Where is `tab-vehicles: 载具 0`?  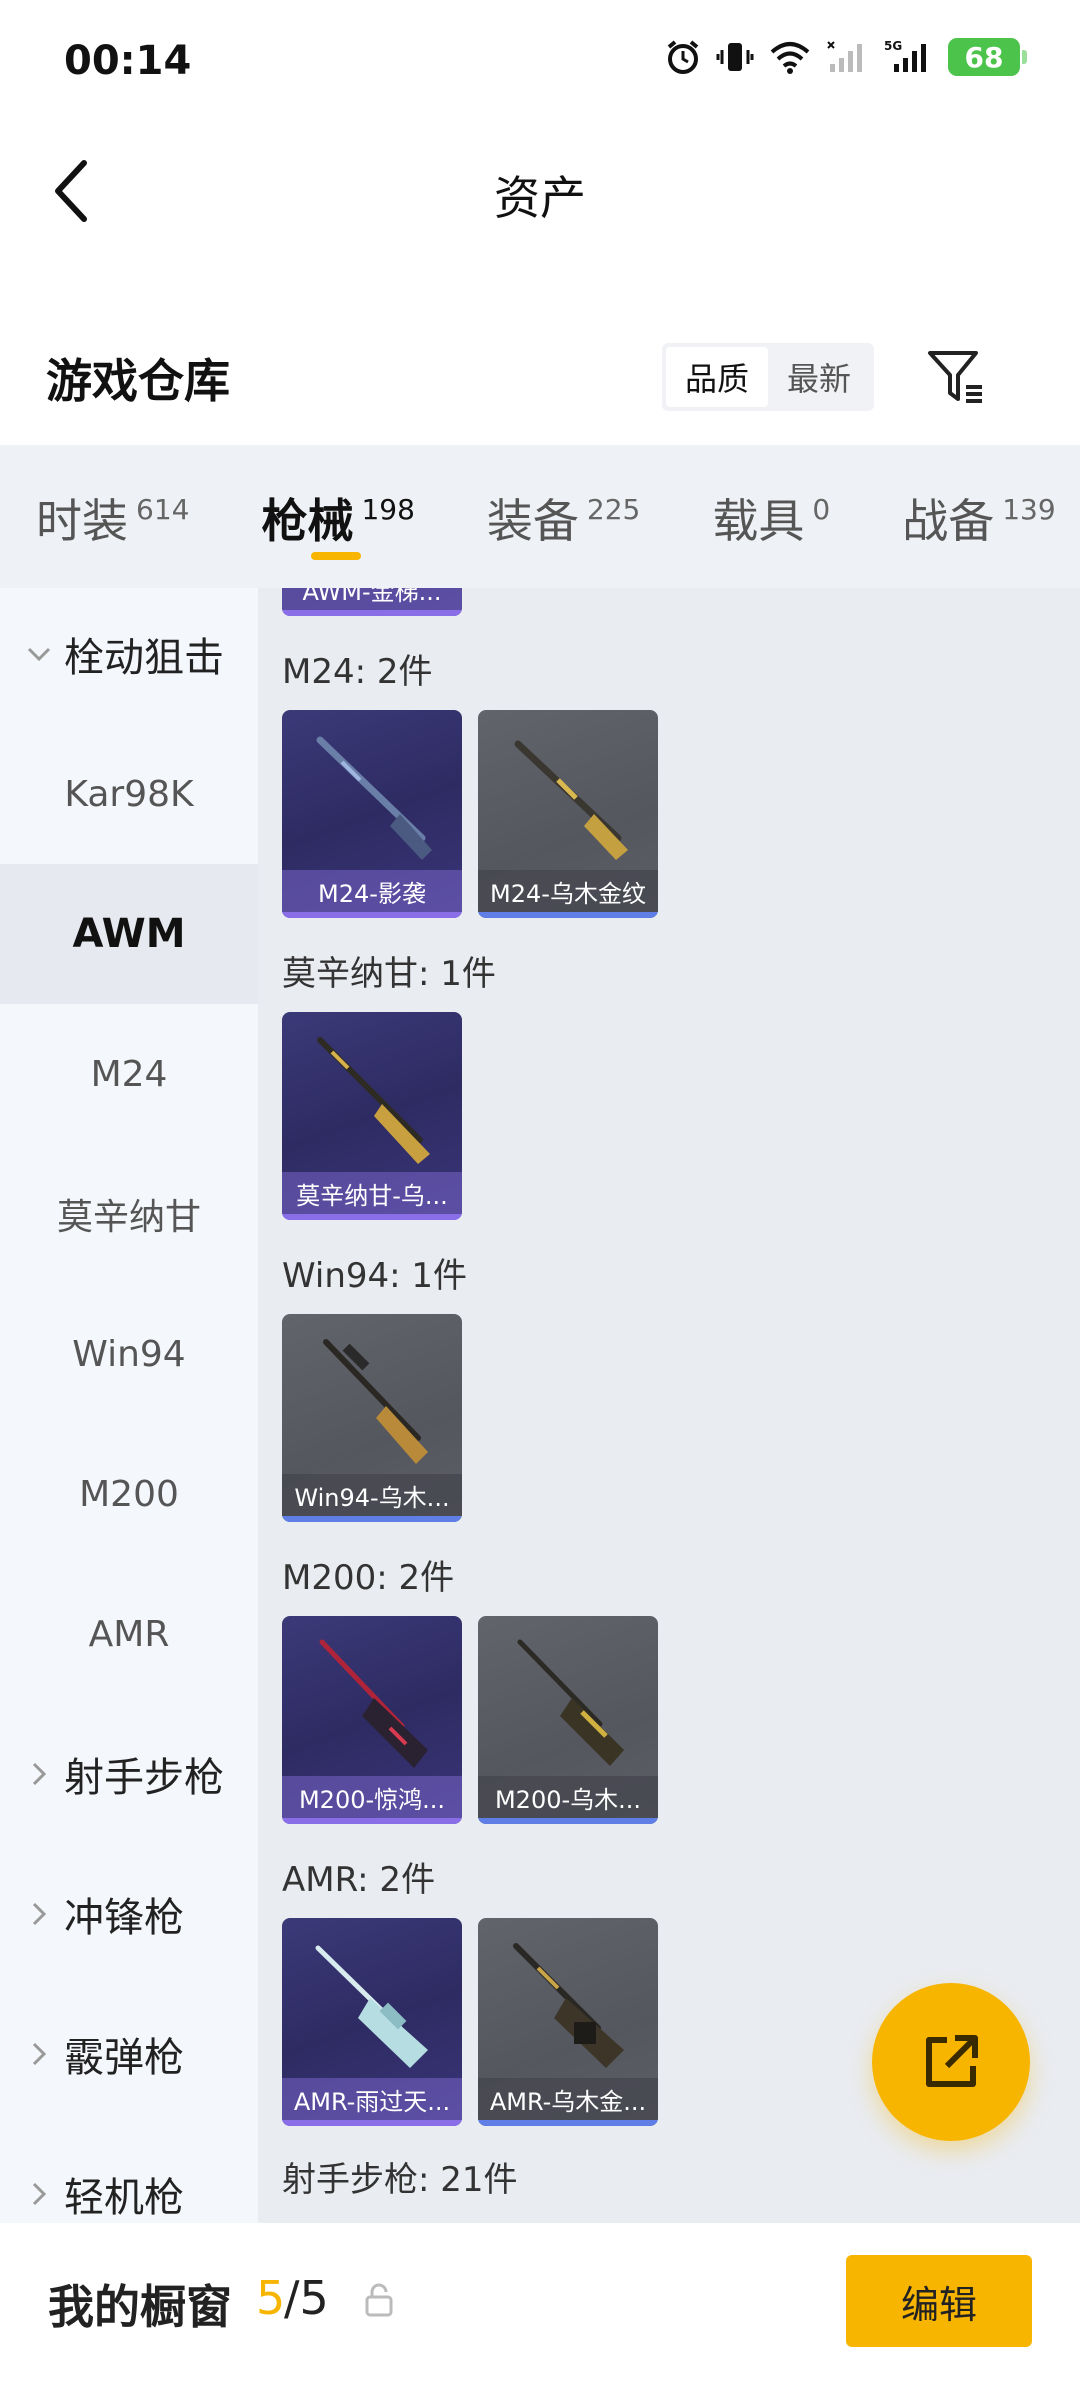
tab-vehicles: 载具 0 is located at coordinates (771, 516).